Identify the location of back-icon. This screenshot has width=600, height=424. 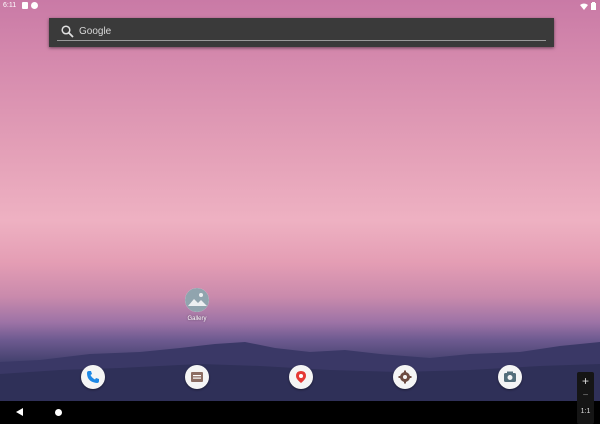
(19, 412).